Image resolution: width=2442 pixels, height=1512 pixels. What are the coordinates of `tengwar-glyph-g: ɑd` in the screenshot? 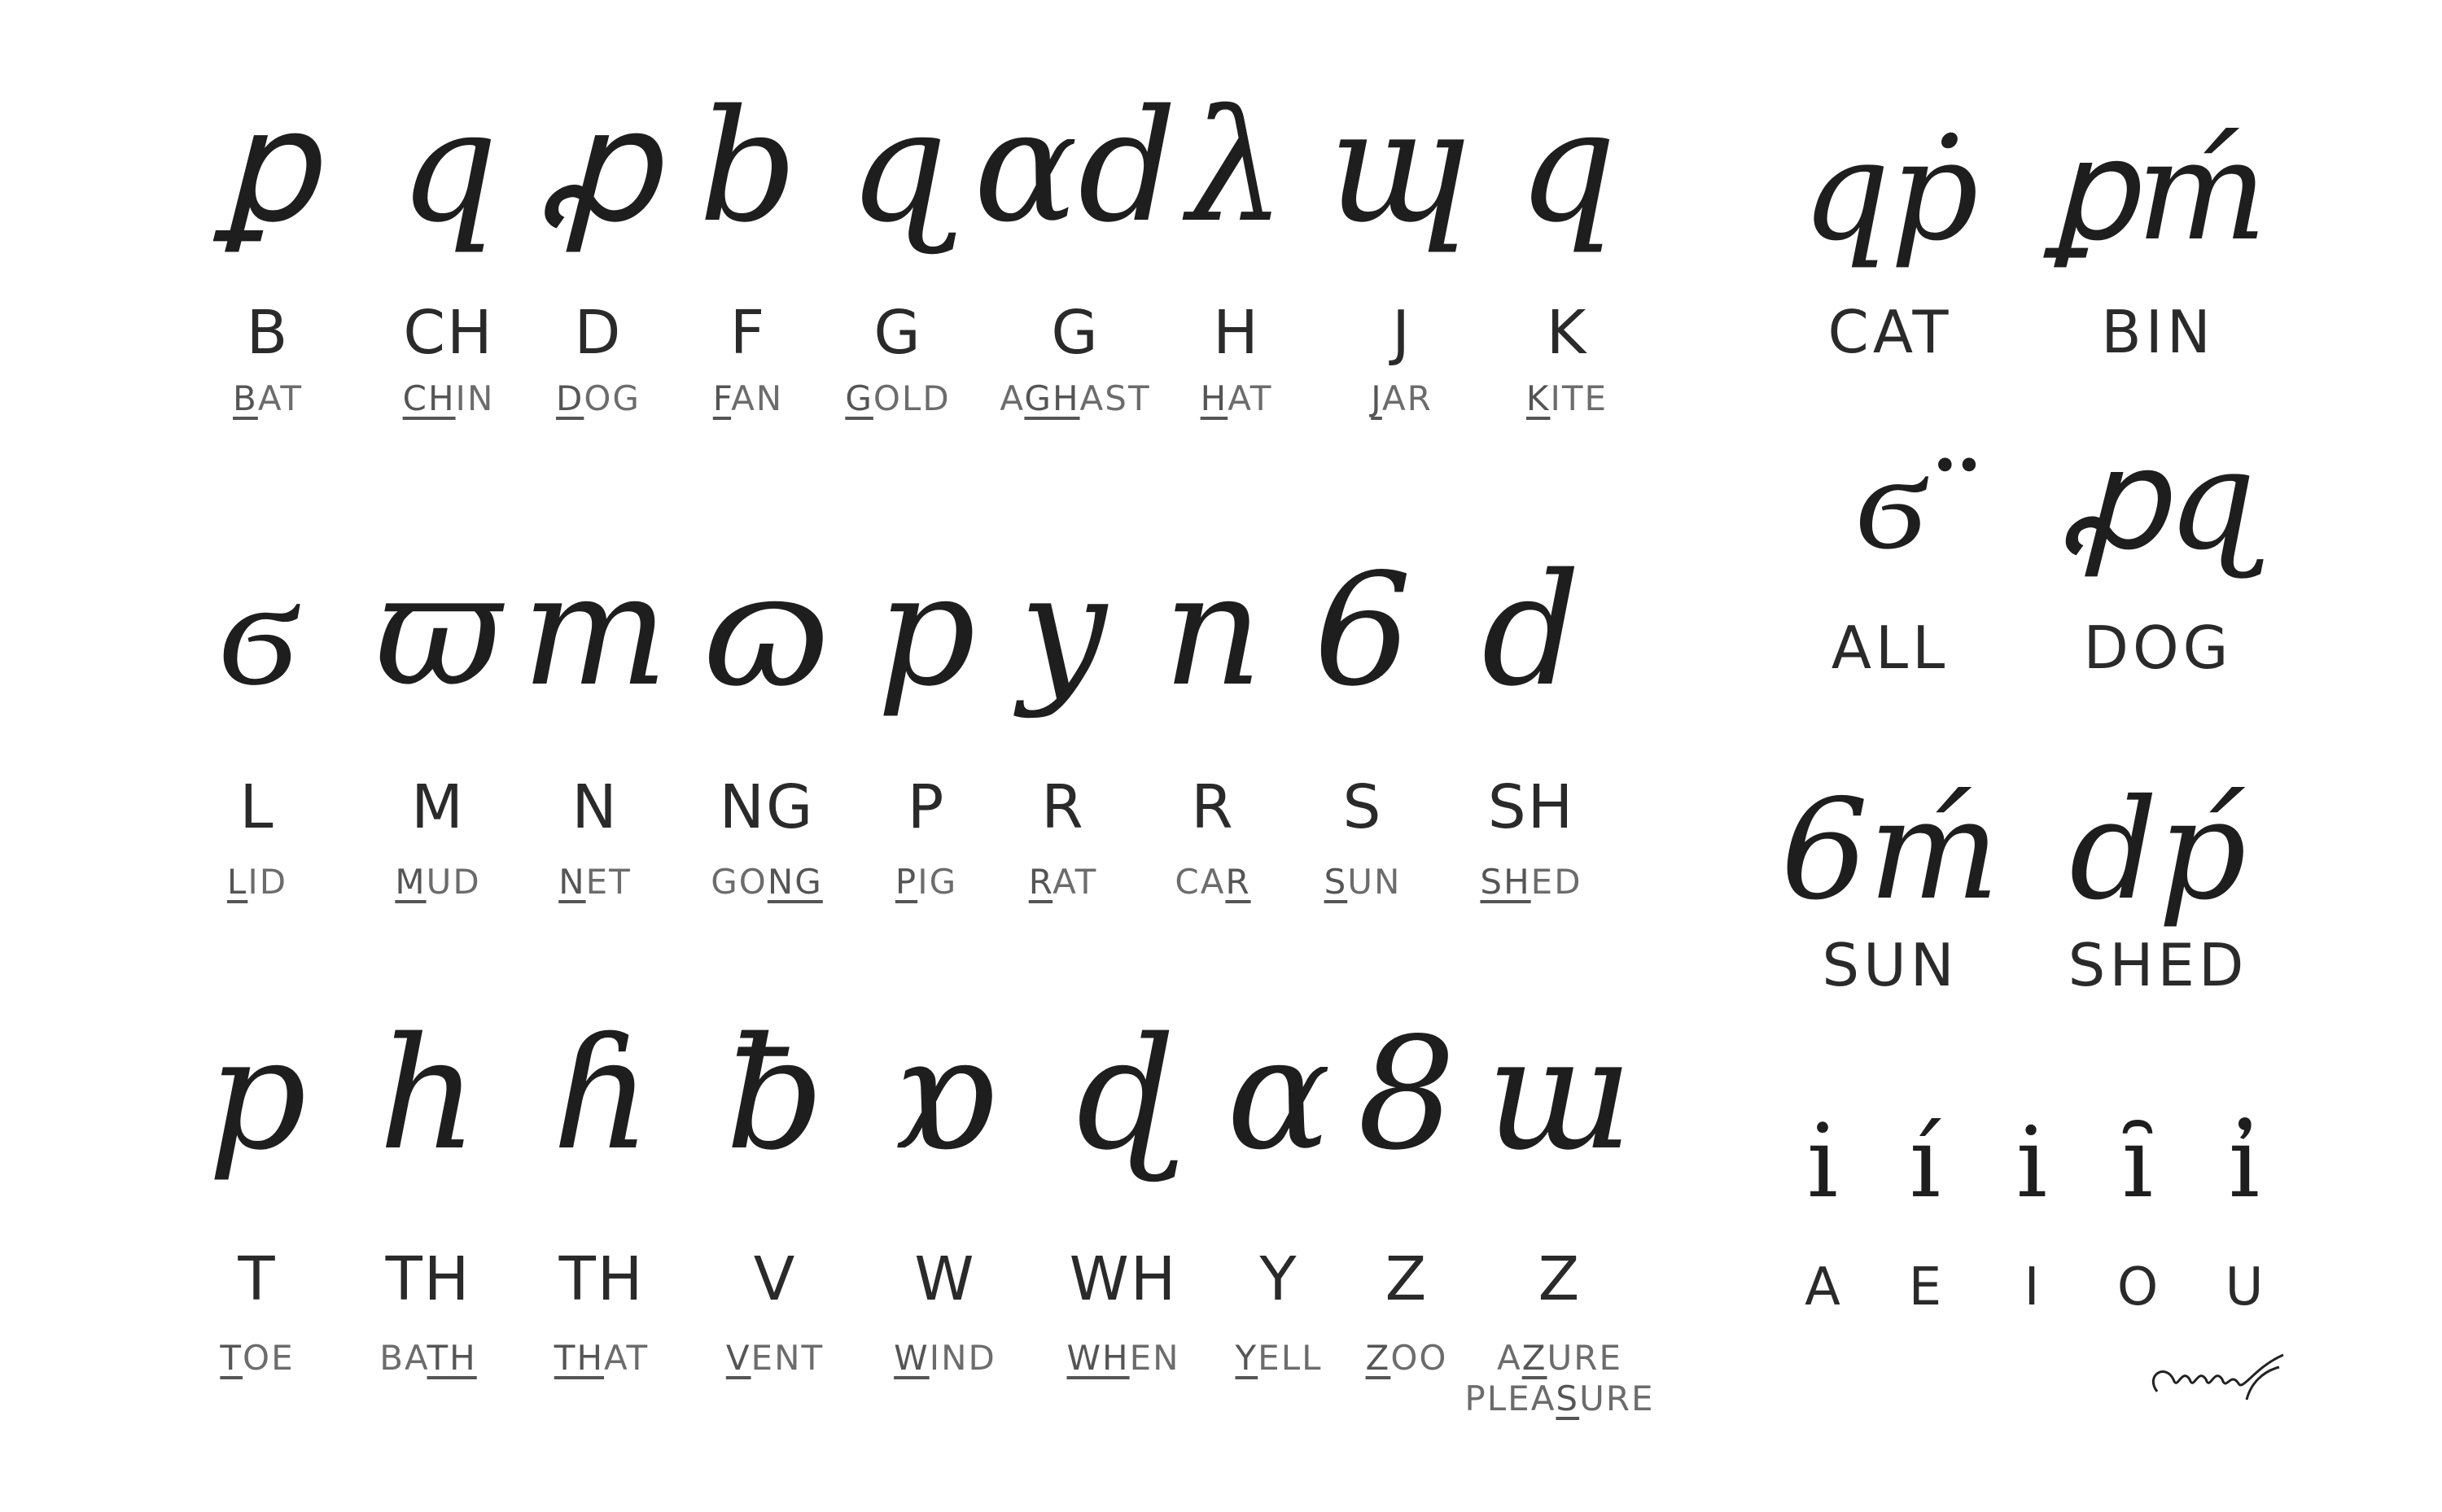 It's located at (1075, 166).